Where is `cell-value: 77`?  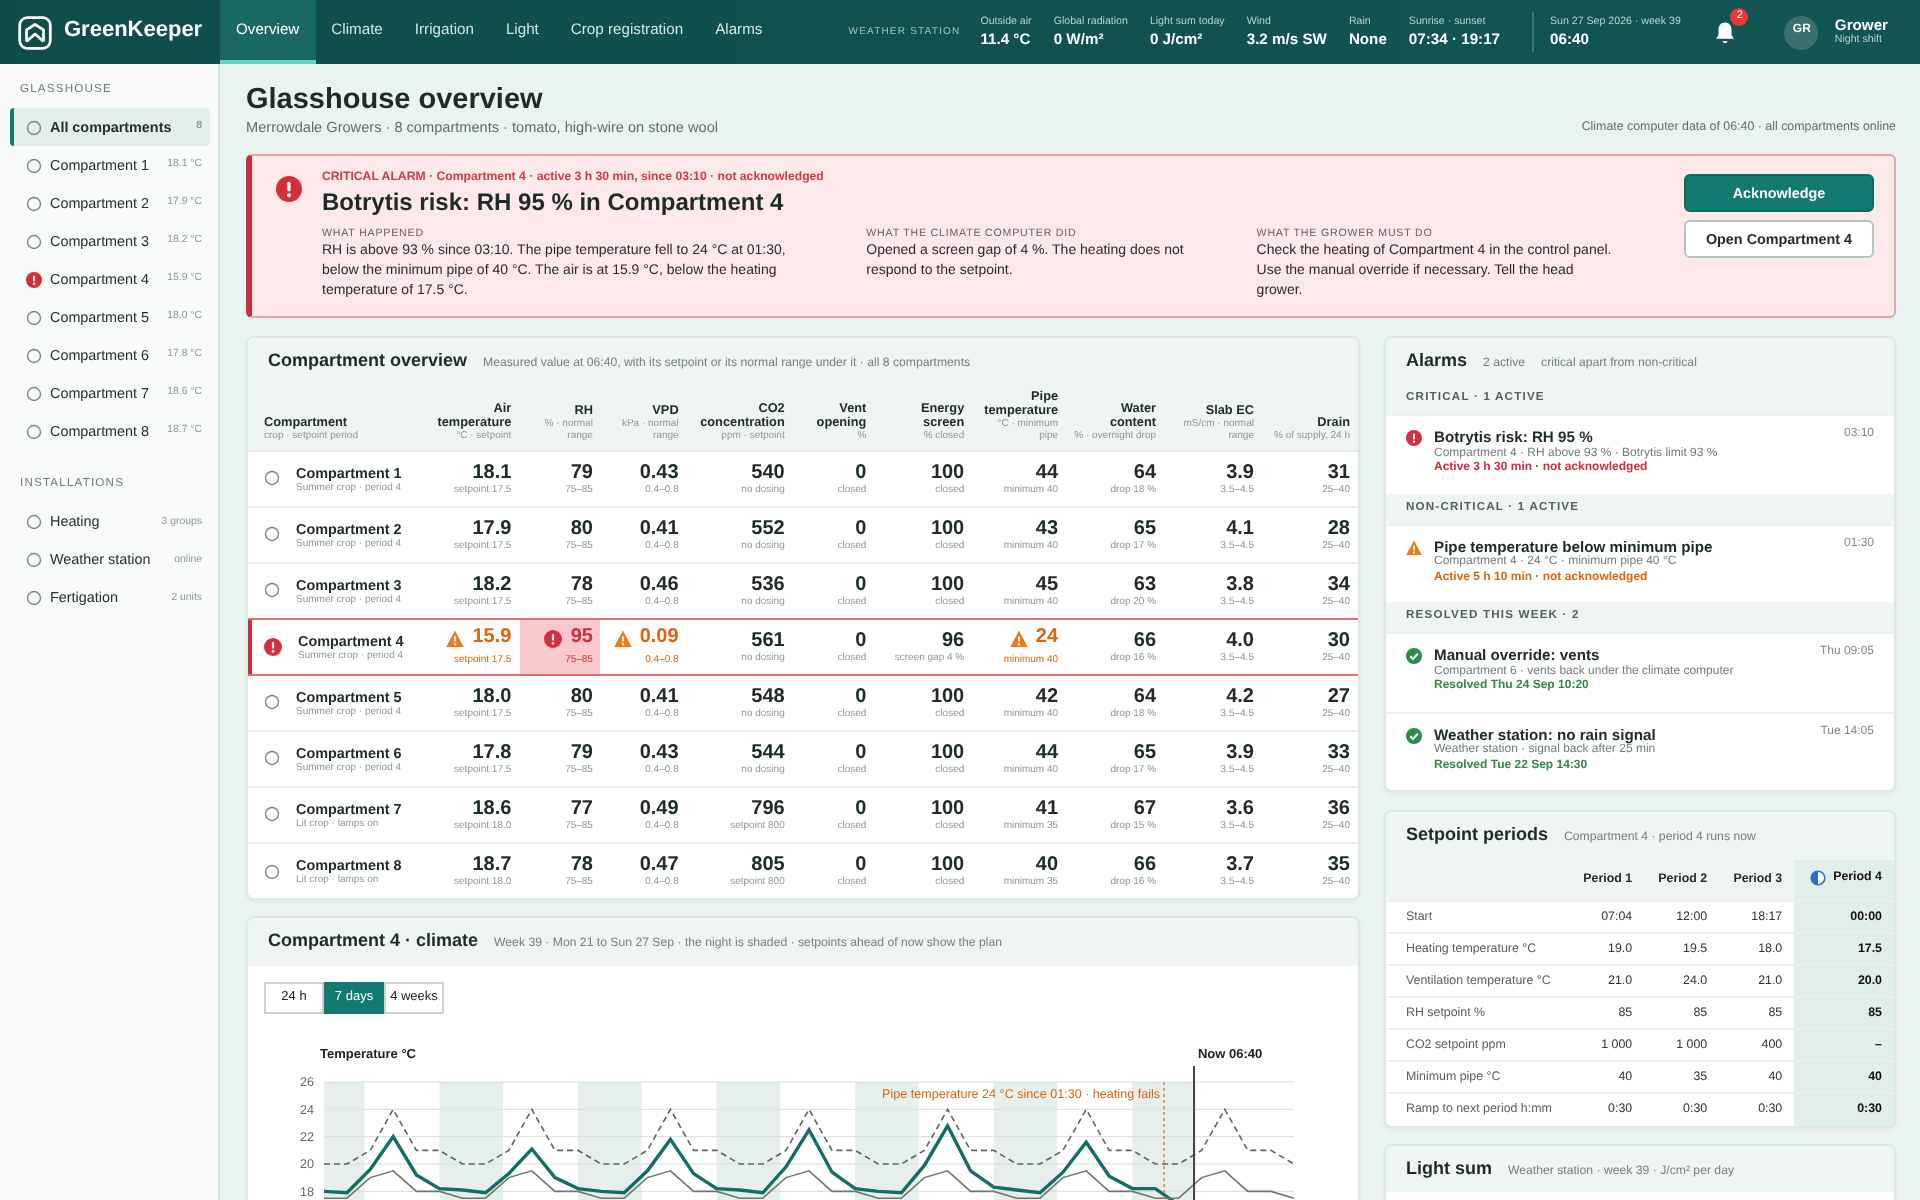 cell-value: 77 is located at coordinates (581, 808).